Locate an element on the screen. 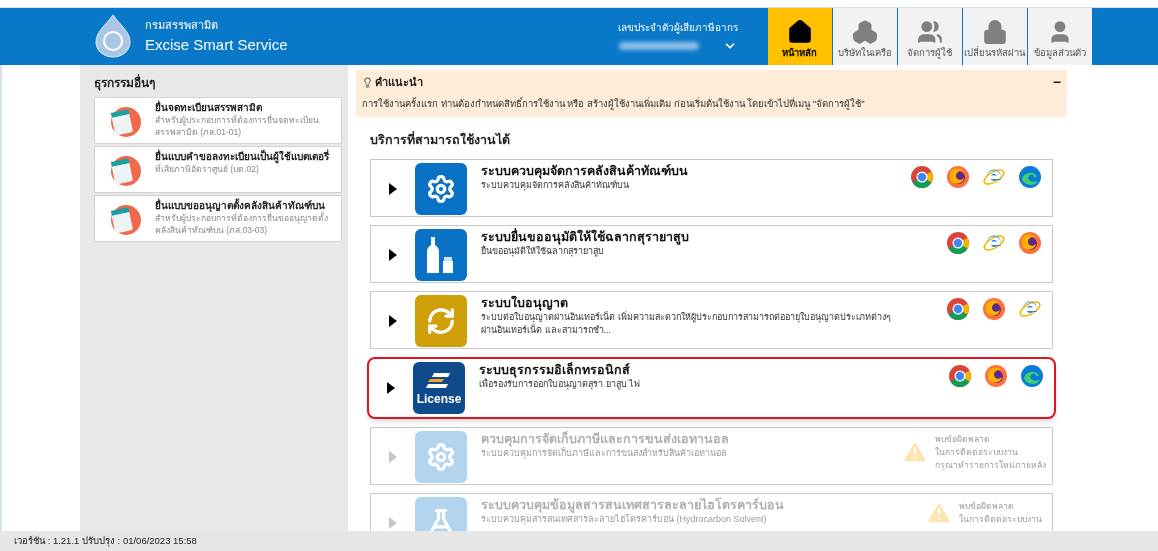 This screenshot has width=1158, height=551. service-title: ระบบควบคุมจัดการคลังสินค้าทัณฑ์บน is located at coordinates (585, 170).